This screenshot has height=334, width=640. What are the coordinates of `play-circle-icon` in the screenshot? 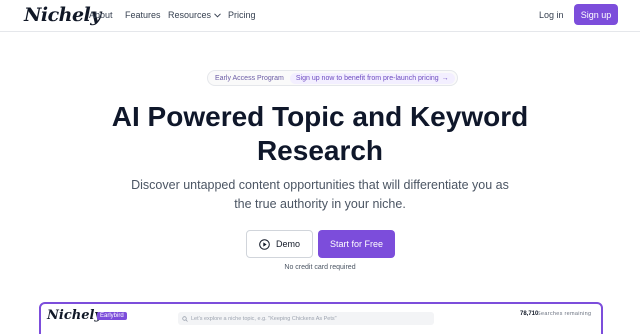 It's located at (264, 244).